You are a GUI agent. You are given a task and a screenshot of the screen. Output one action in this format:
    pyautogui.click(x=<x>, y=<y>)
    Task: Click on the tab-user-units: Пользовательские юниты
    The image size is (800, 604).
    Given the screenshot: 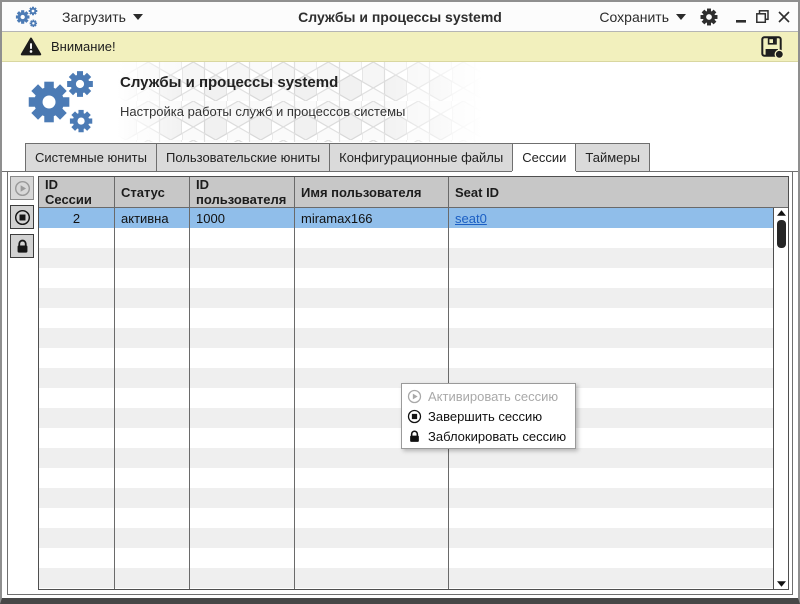 What is the action you would take?
    pyautogui.click(x=243, y=157)
    